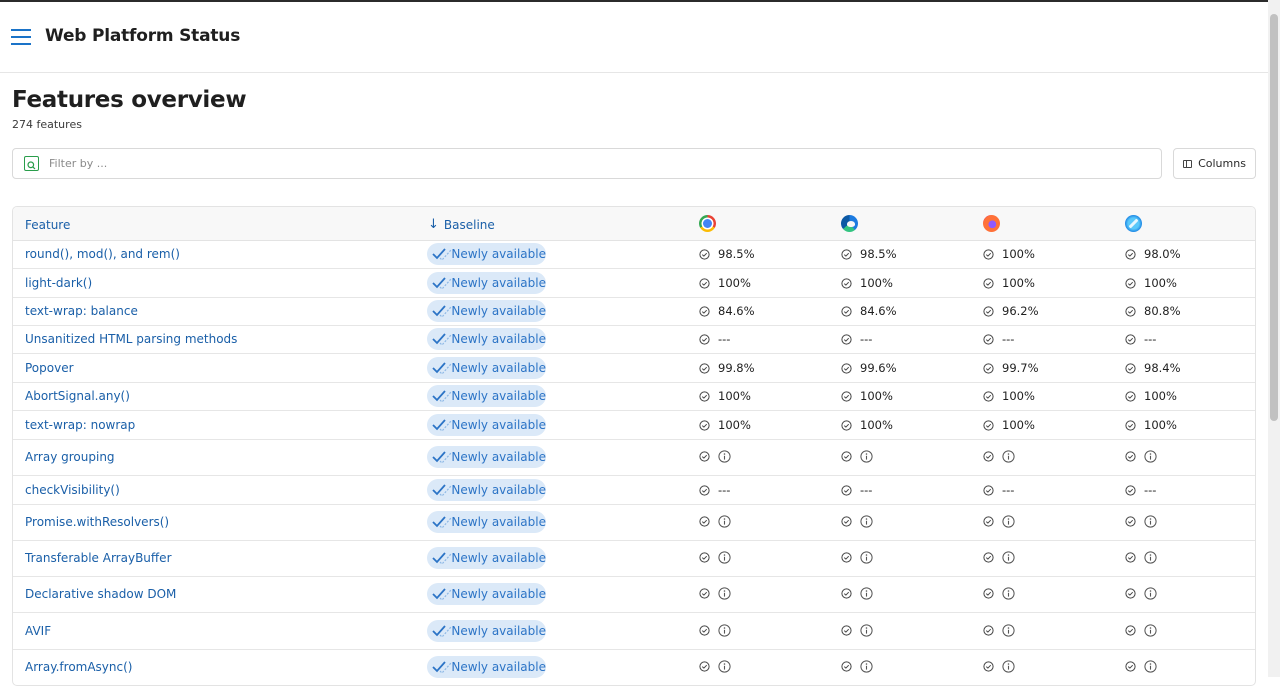 Image resolution: width=1280 pixels, height=686 pixels. I want to click on edge-logo-icon, so click(849, 223).